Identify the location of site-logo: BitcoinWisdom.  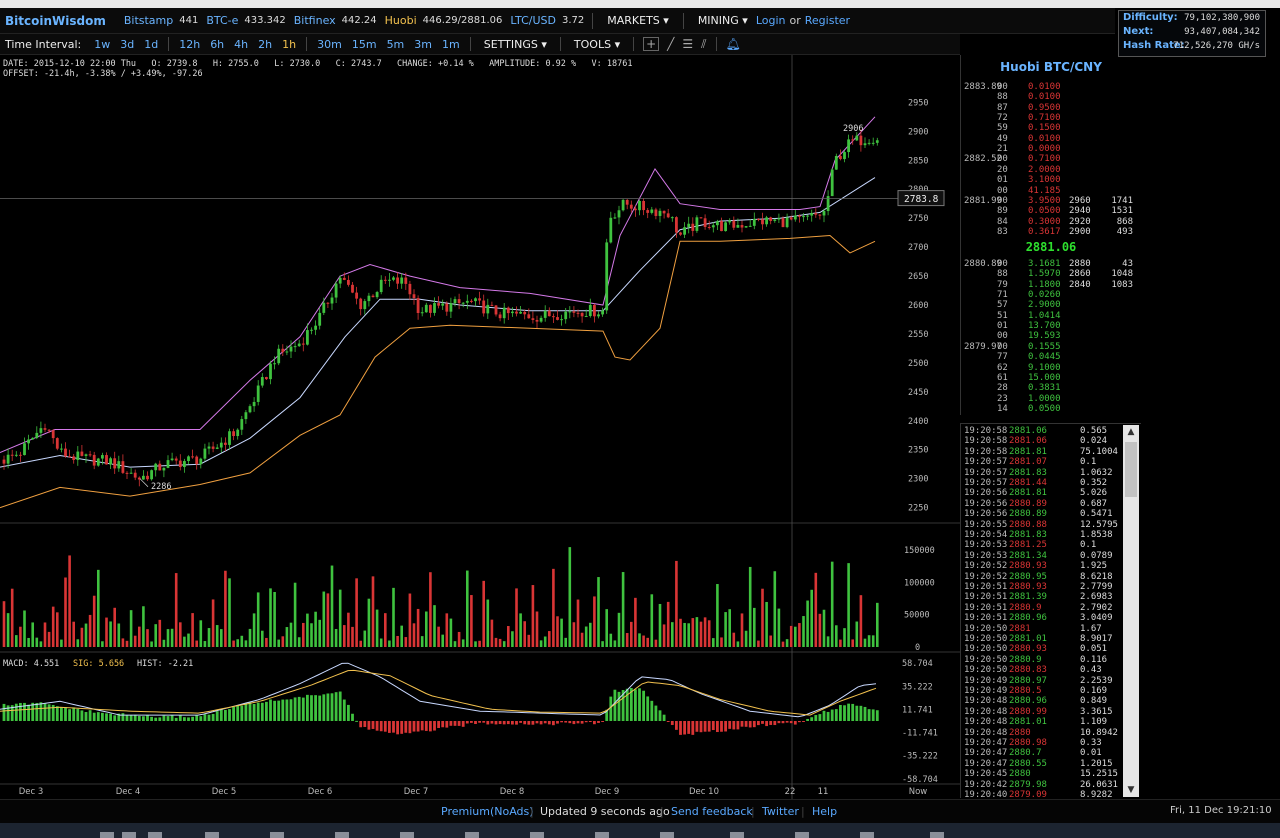
(55, 21).